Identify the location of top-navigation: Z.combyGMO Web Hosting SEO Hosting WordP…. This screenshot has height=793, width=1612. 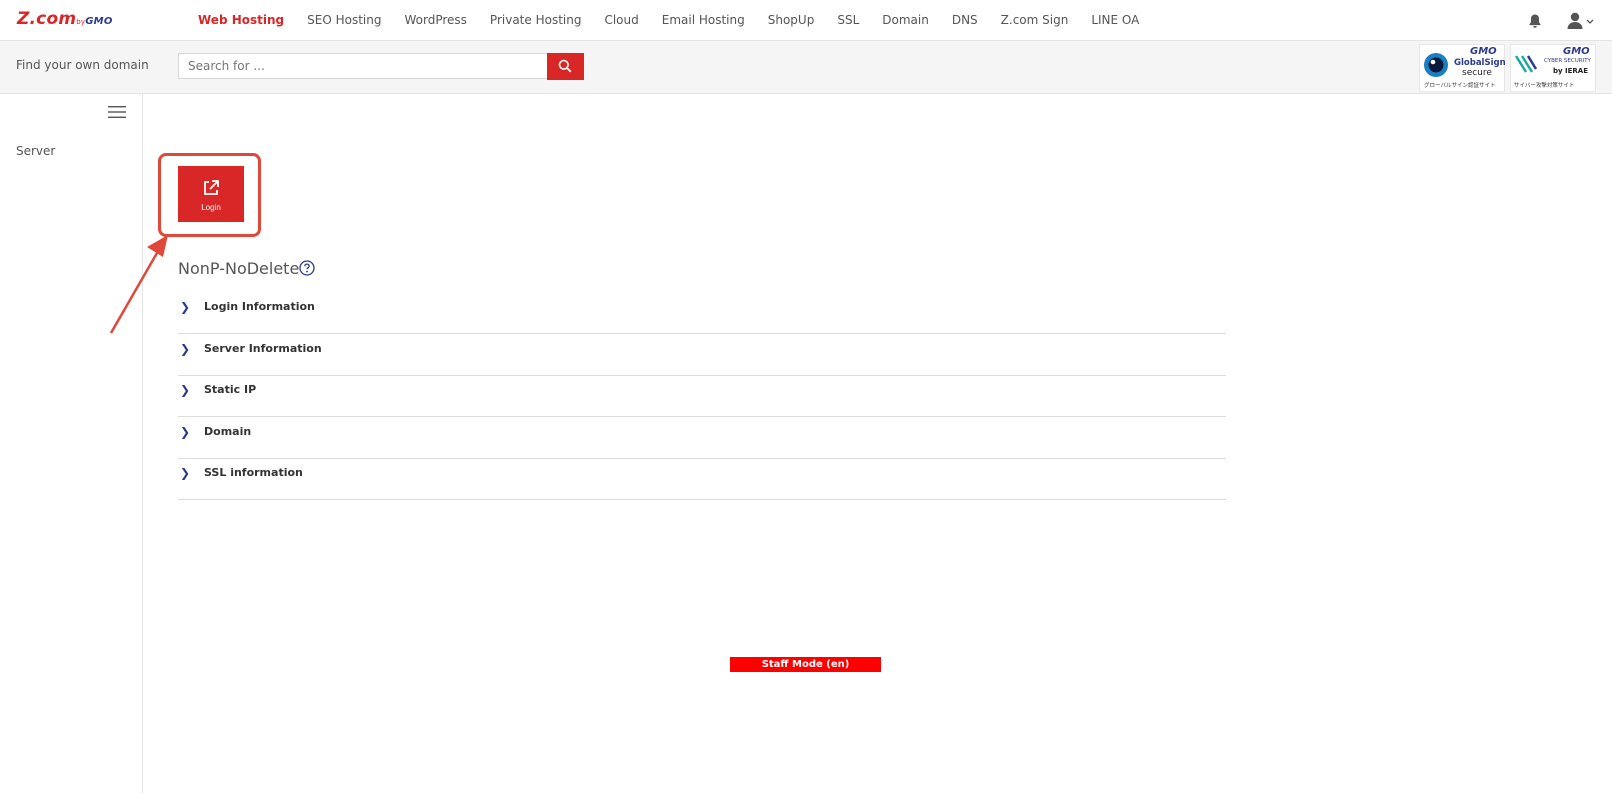
(806, 20).